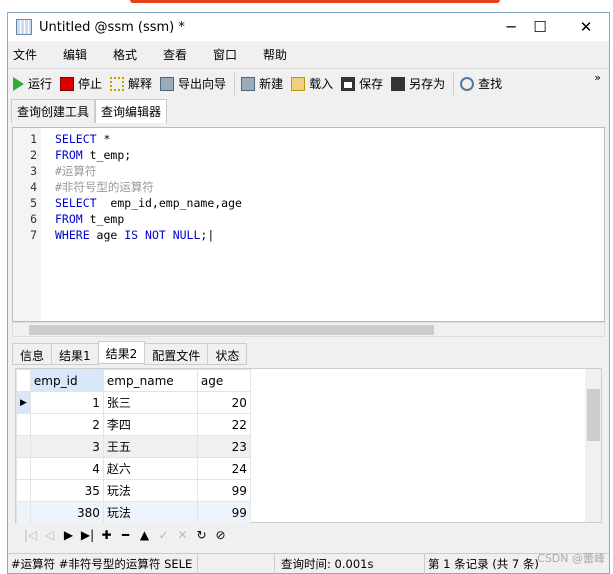 The height and width of the screenshot is (574, 613). Describe the element at coordinates (133, 402) in the screenshot. I see `table-row: ▶ 1 张三 20` at that location.